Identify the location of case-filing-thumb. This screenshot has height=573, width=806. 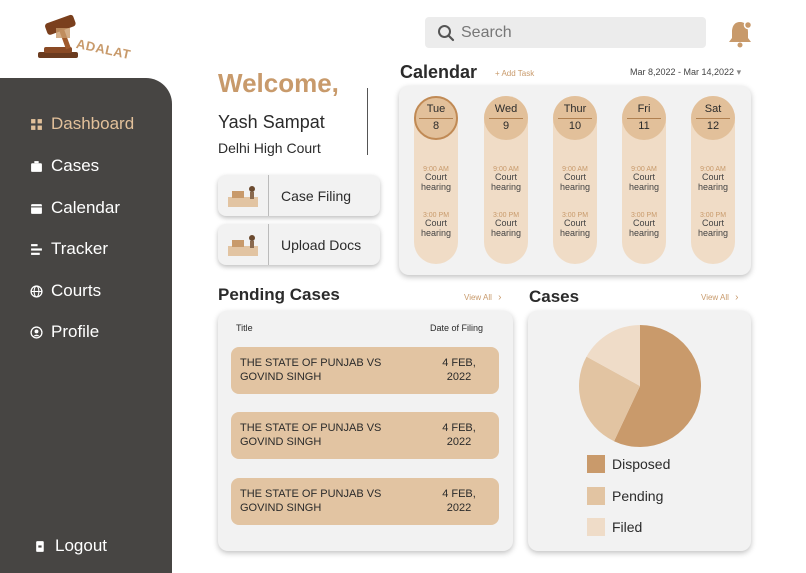
(243, 195).